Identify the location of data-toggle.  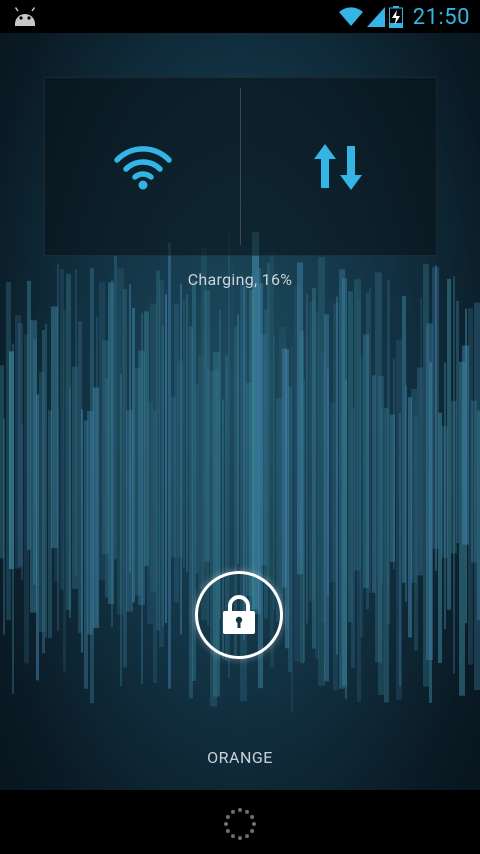
(339, 166).